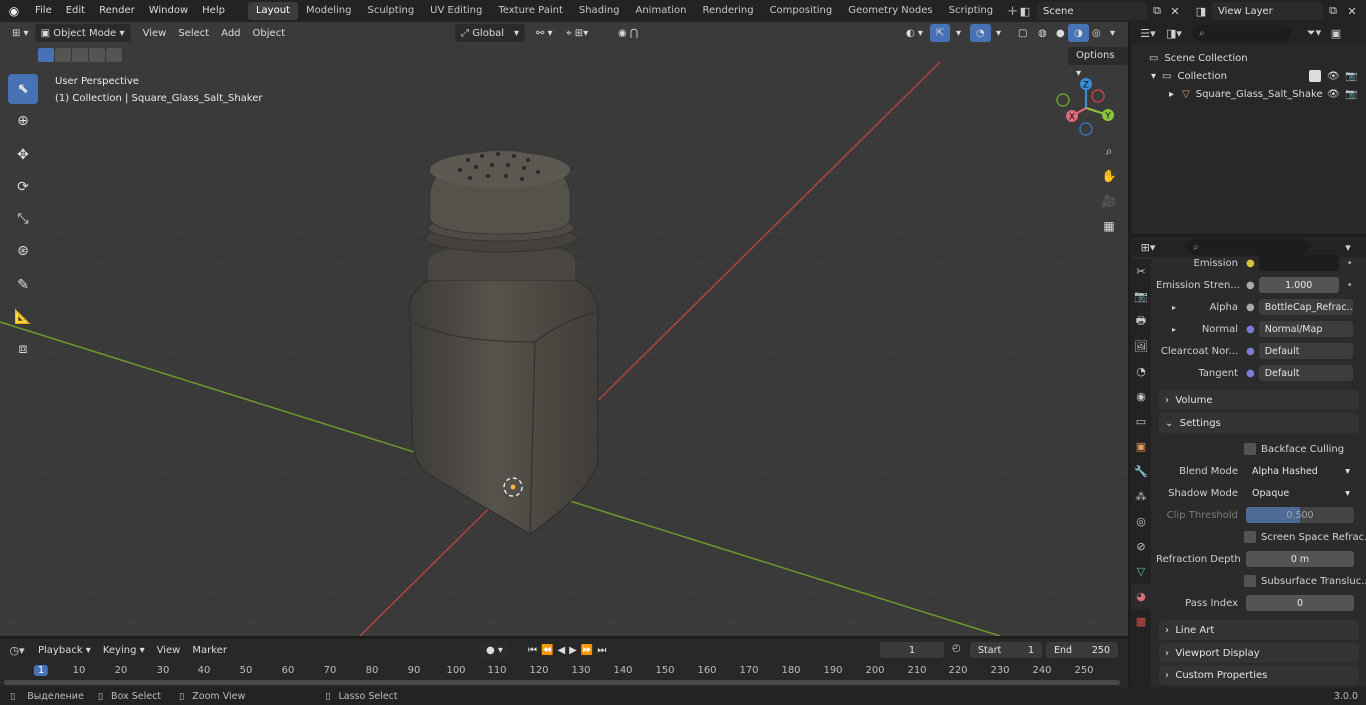 Image resolution: width=1366 pixels, height=705 pixels. Describe the element at coordinates (1351, 94) in the screenshot. I see `camera-render-icon: 📷` at that location.